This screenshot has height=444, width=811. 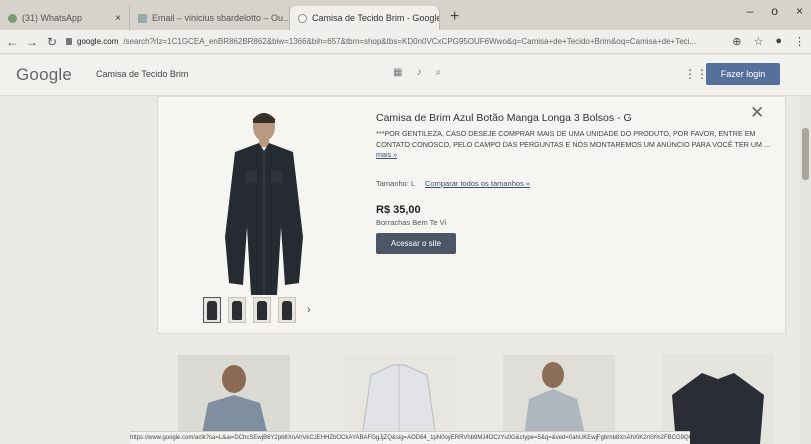 What do you see at coordinates (142, 18) in the screenshot?
I see `mail-icon` at bounding box center [142, 18].